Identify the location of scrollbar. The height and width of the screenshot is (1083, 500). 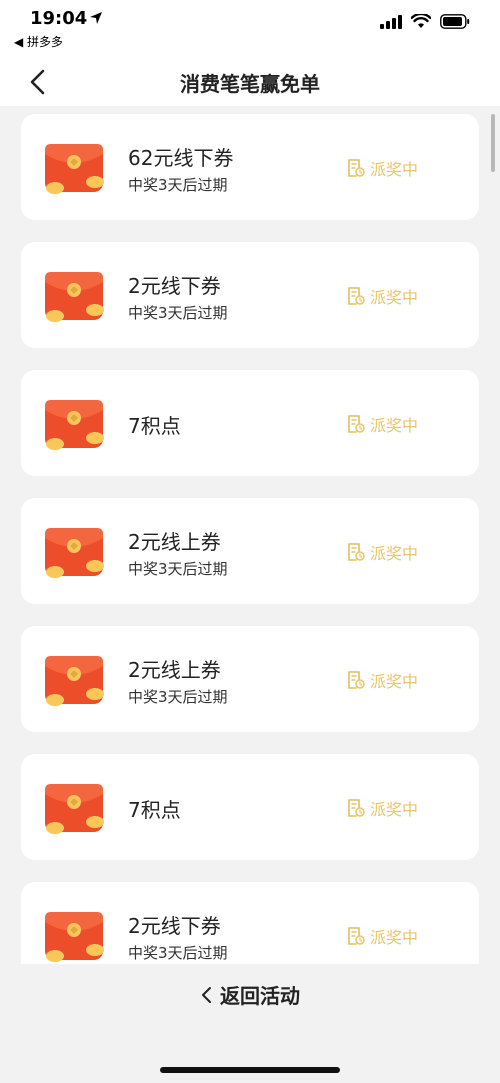
(493, 143).